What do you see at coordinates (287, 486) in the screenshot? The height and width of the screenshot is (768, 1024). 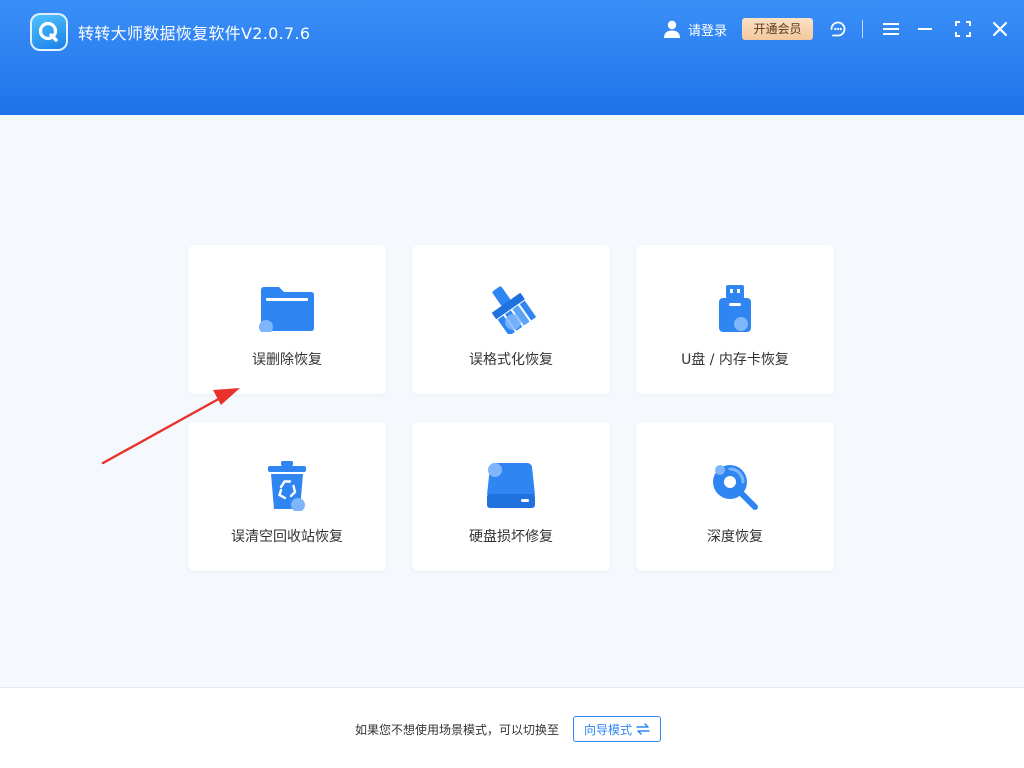 I see `recycle-bin-icon` at bounding box center [287, 486].